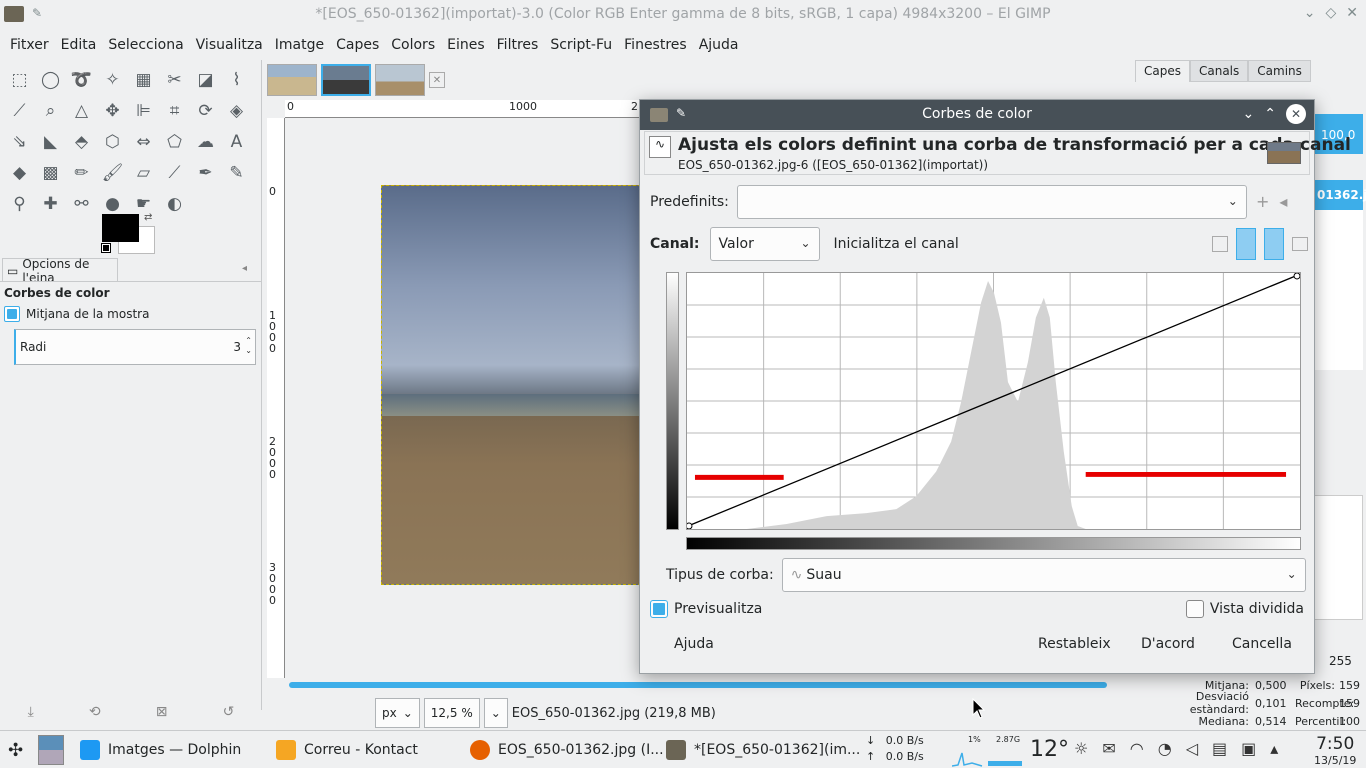 The height and width of the screenshot is (768, 1366). I want to click on fg-bg-colors: ⇄, so click(130, 236).